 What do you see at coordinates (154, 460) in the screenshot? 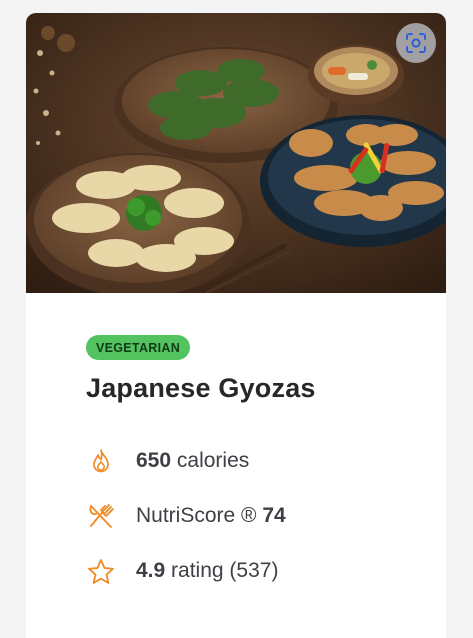
I see `calories-value: 650` at bounding box center [154, 460].